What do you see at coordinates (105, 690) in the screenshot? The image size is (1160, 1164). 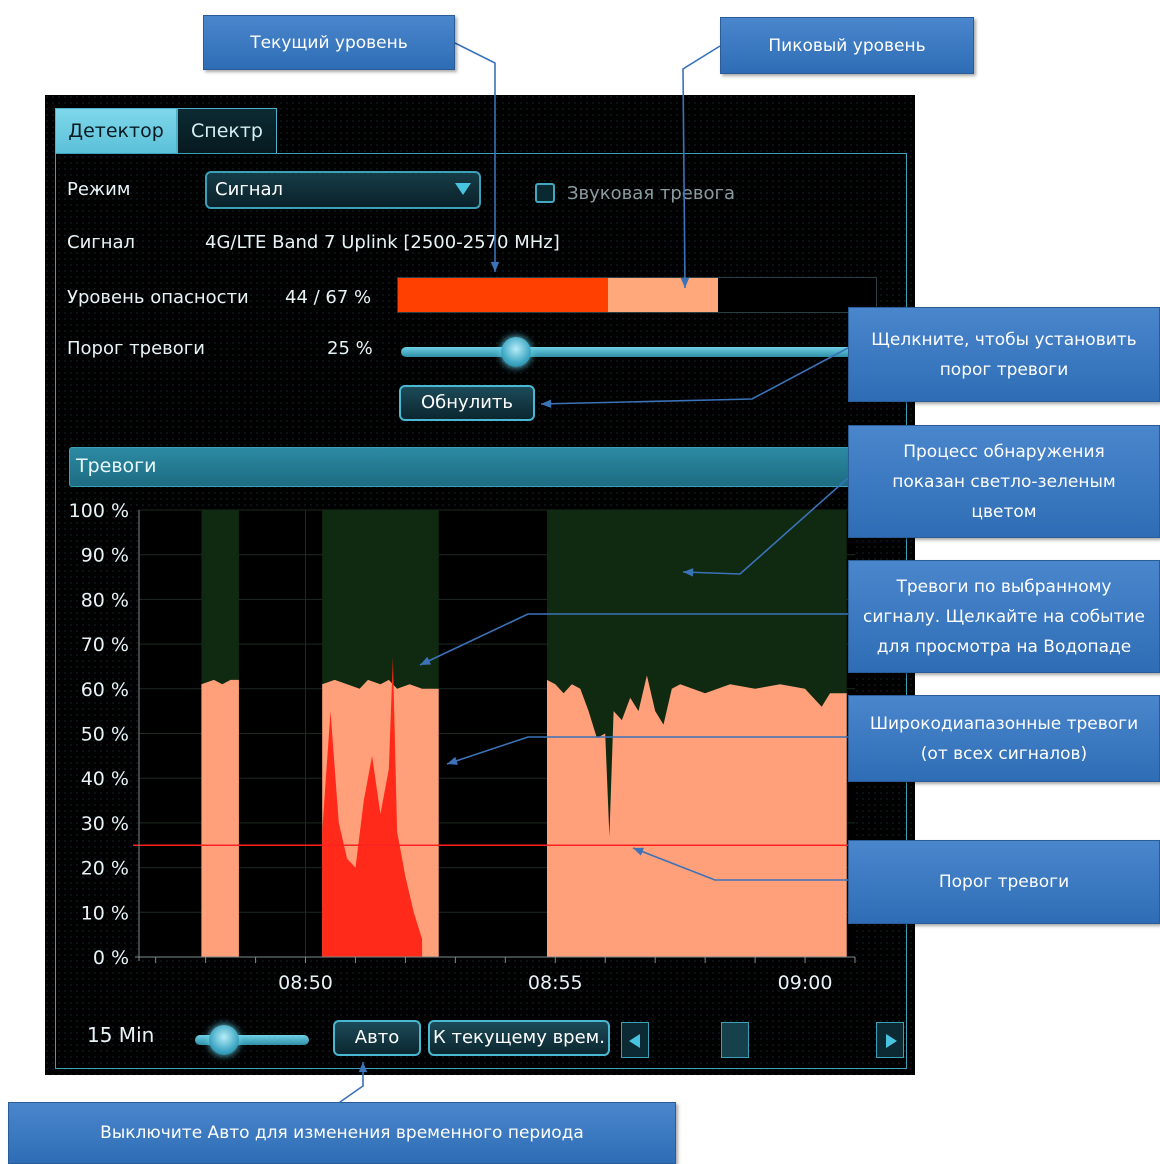 I see `y-tick-label: 60 %` at bounding box center [105, 690].